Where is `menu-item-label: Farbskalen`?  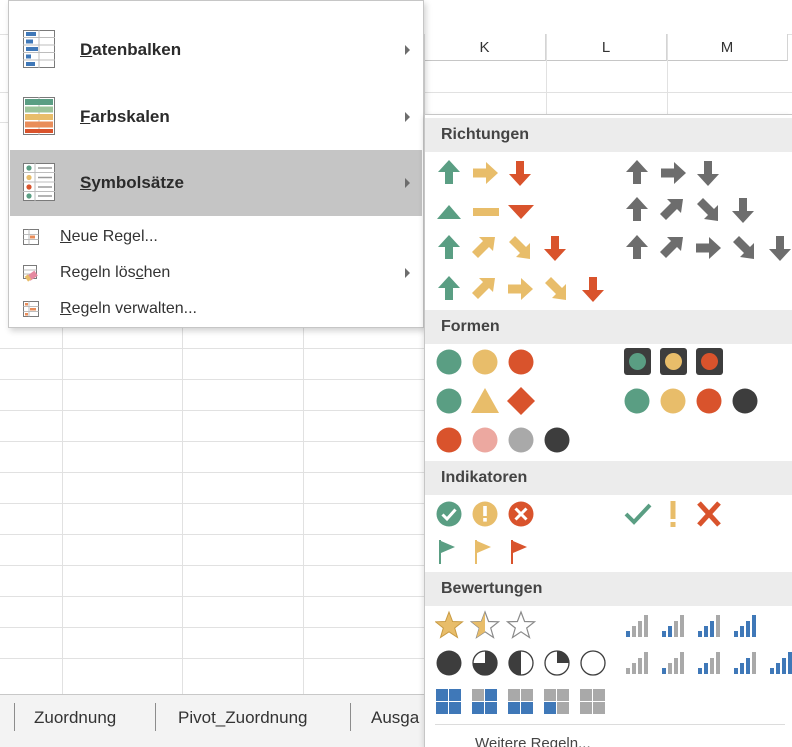
menu-item-label: Farbskalen is located at coordinates (125, 116).